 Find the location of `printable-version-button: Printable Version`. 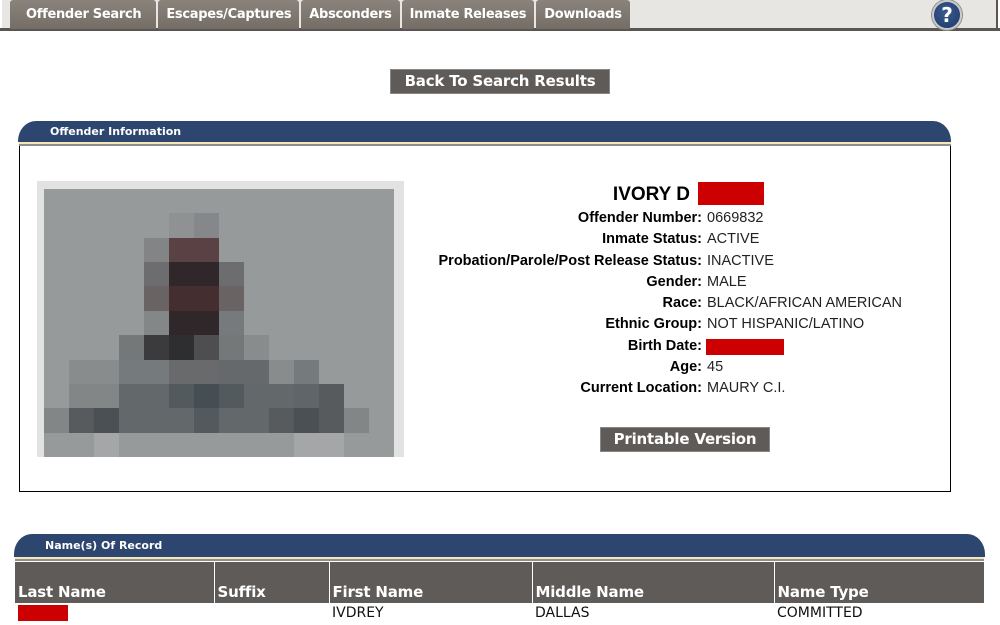

printable-version-button: Printable Version is located at coordinates (685, 439).